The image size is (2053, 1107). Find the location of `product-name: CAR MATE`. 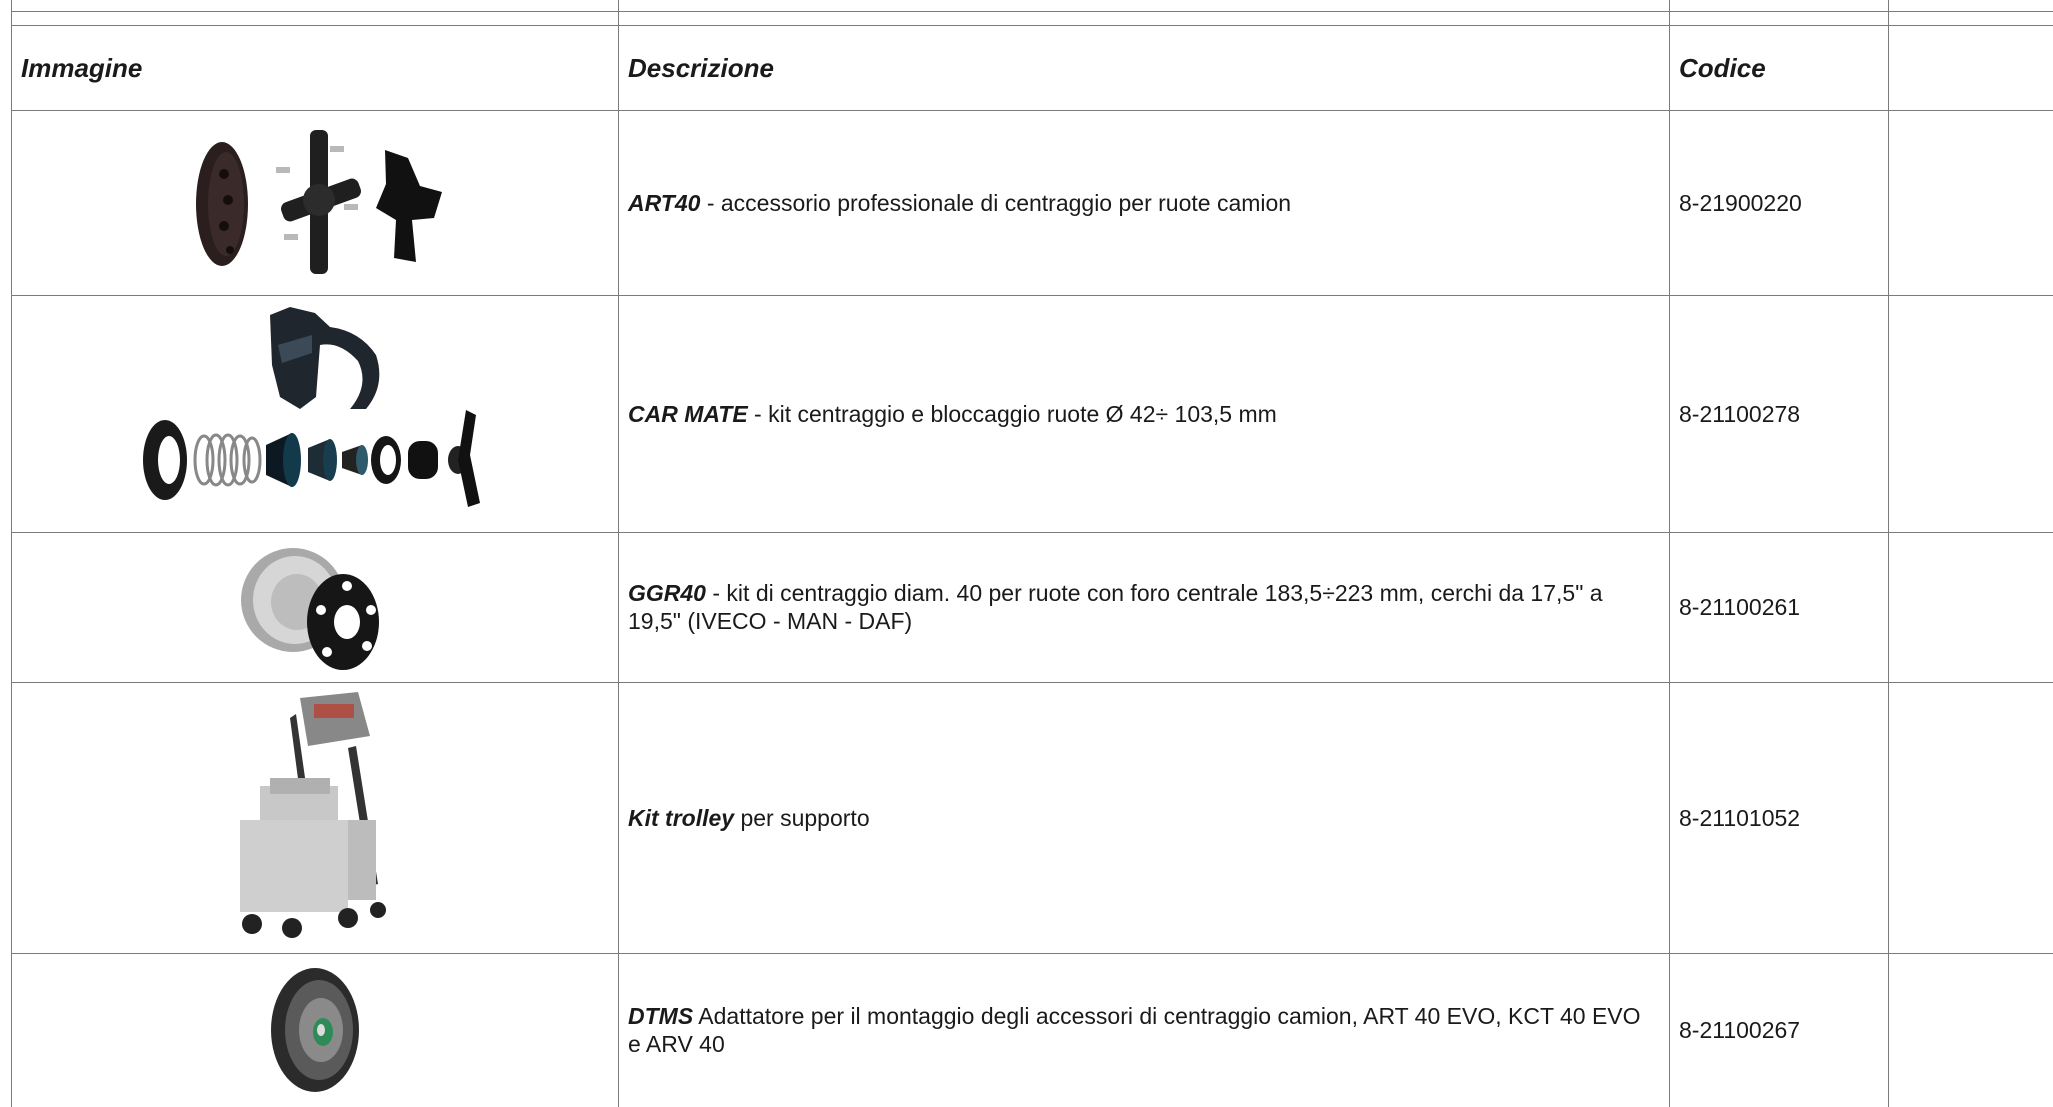

product-name: CAR MATE is located at coordinates (688, 413).